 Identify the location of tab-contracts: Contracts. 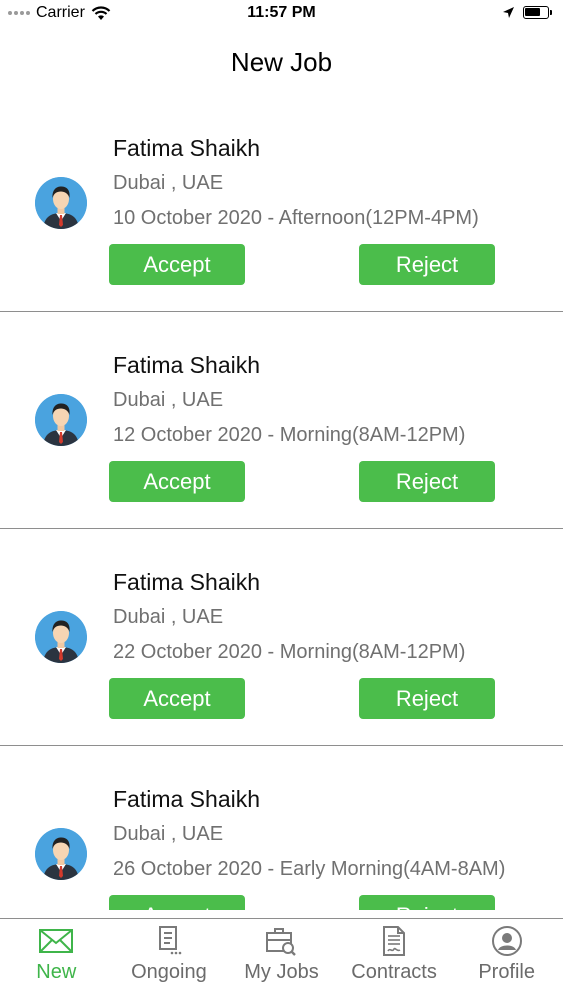
(394, 959).